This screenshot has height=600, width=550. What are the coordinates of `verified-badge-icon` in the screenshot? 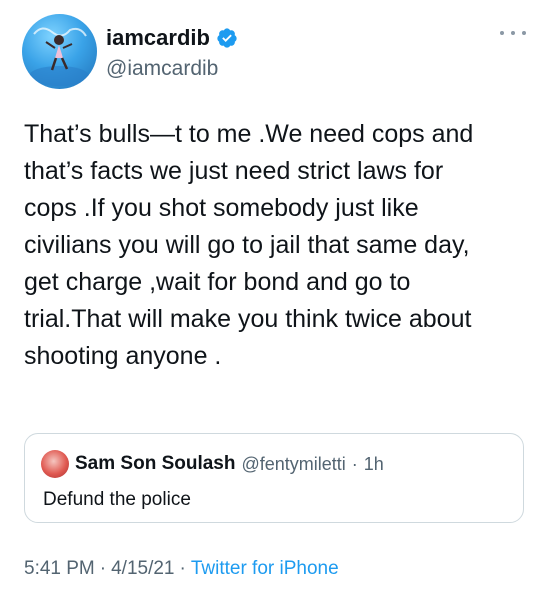 It's located at (227, 38).